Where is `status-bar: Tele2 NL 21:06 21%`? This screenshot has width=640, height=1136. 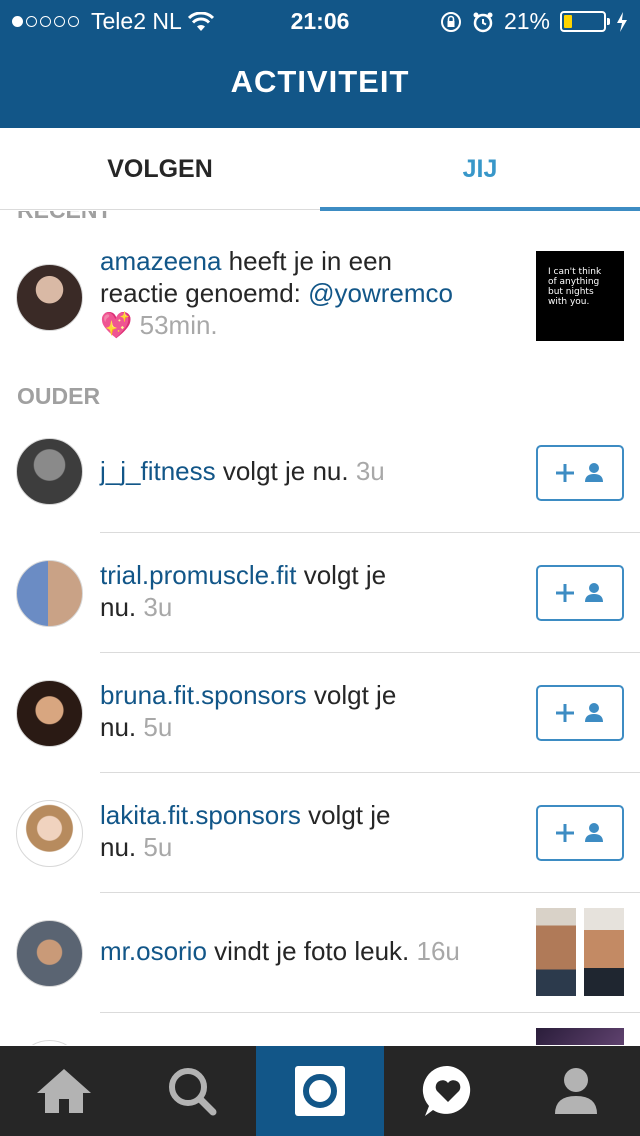
status-bar: Tele2 NL 21:06 21% is located at coordinates (320, 20).